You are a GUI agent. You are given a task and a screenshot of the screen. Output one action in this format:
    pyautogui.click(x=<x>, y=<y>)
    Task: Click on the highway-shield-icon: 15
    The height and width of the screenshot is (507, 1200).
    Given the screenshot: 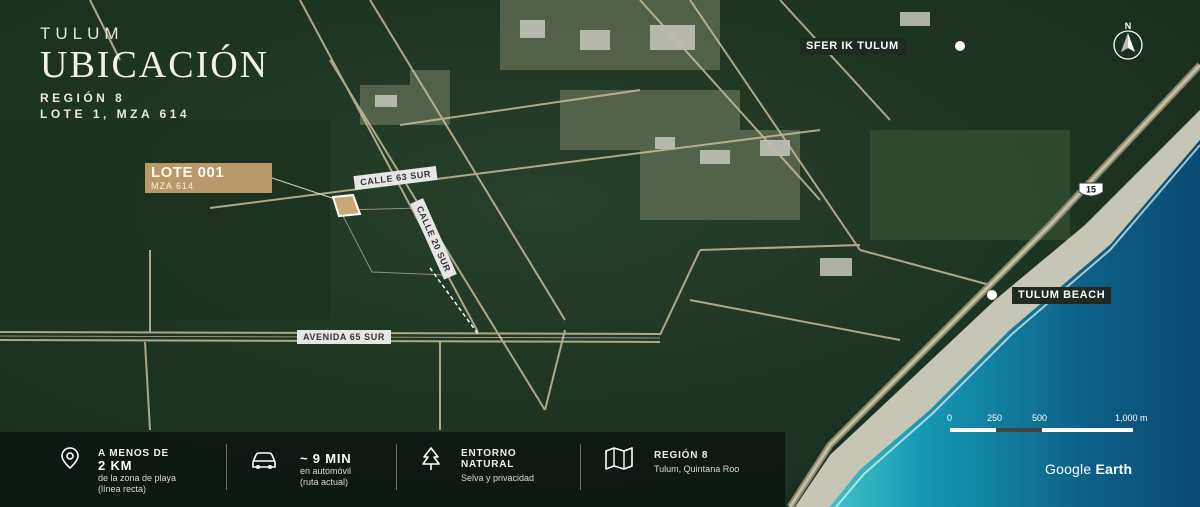 What is the action you would take?
    pyautogui.click(x=1091, y=189)
    